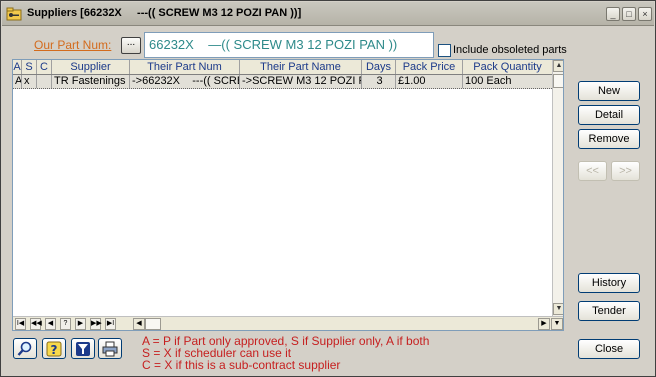 Image resolution: width=656 pixels, height=377 pixels. I want to click on record-navigator: I◀ ◀◀ ◀ ? ▶ ▶▶ ▶I ◀ ▶ ▼, so click(288, 323).